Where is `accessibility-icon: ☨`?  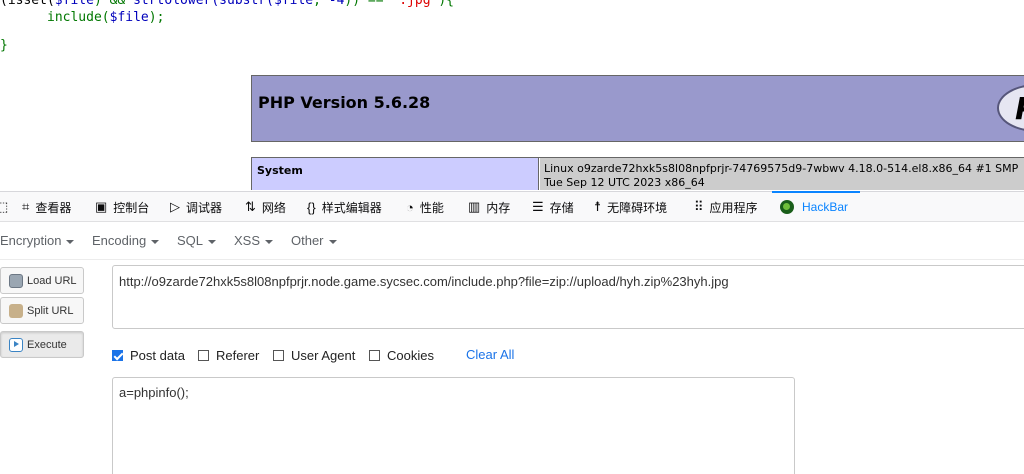
accessibility-icon: ☨ is located at coordinates (598, 206).